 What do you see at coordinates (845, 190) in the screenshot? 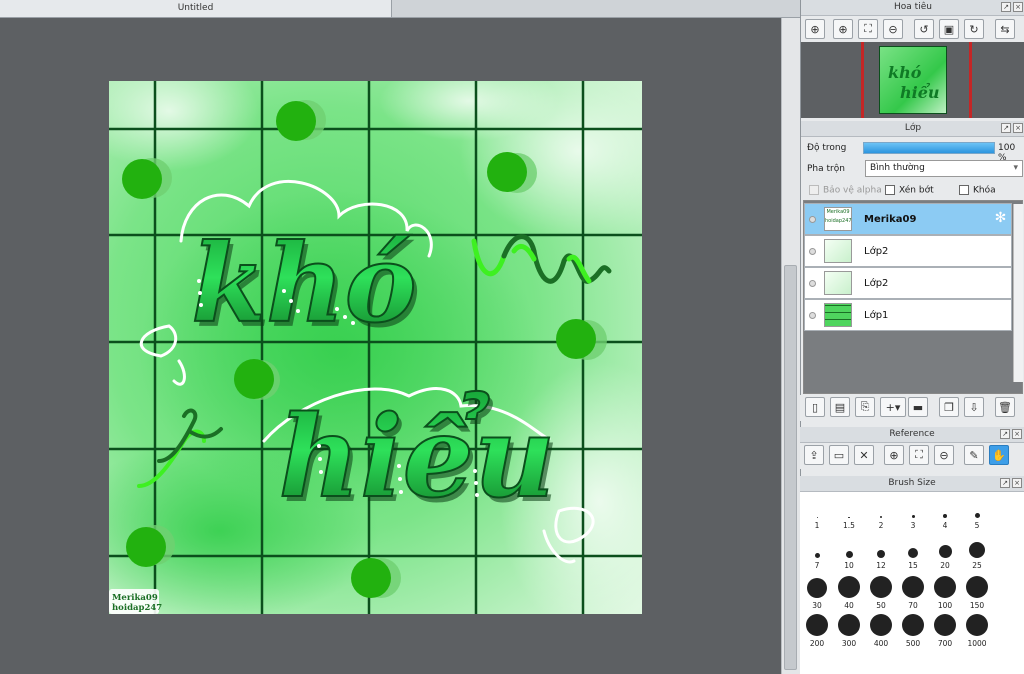
I see `protect-alpha-checkbox: Bảo vệ alpha` at bounding box center [845, 190].